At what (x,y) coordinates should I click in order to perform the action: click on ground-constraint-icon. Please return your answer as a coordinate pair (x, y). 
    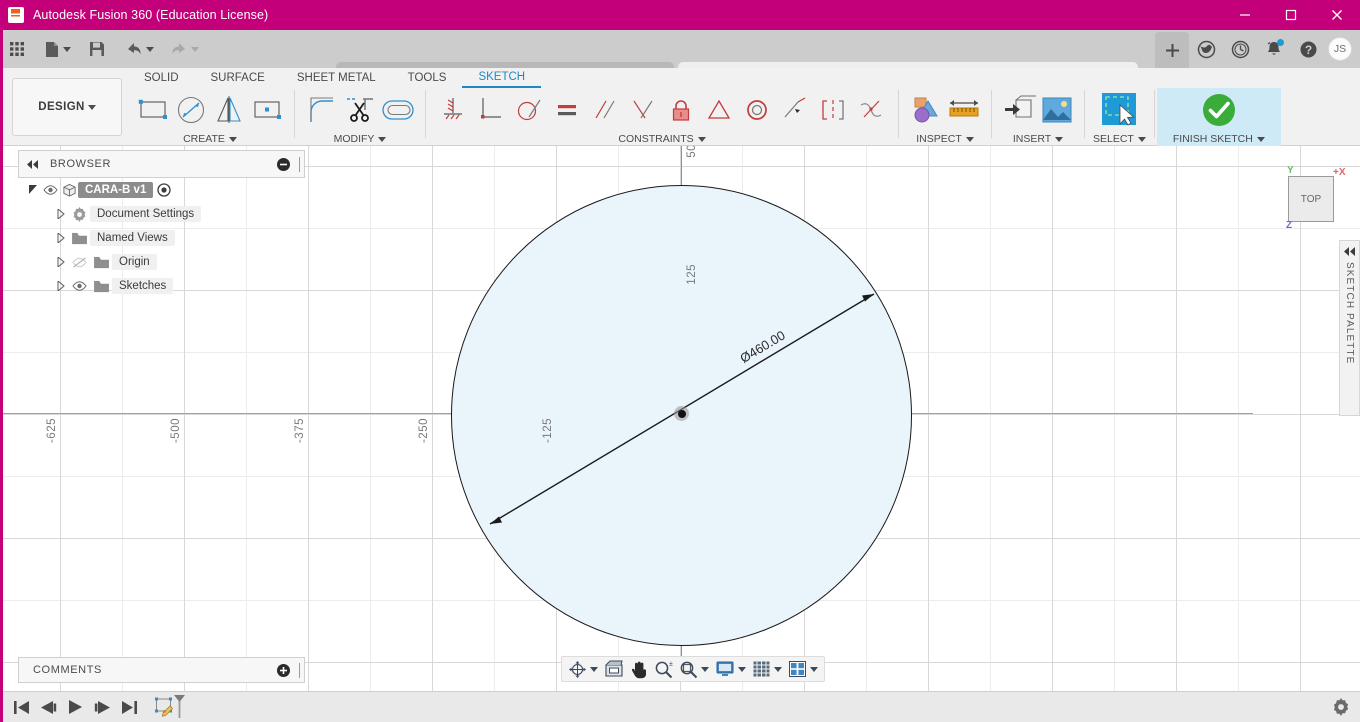
    Looking at the image, I should click on (453, 110).